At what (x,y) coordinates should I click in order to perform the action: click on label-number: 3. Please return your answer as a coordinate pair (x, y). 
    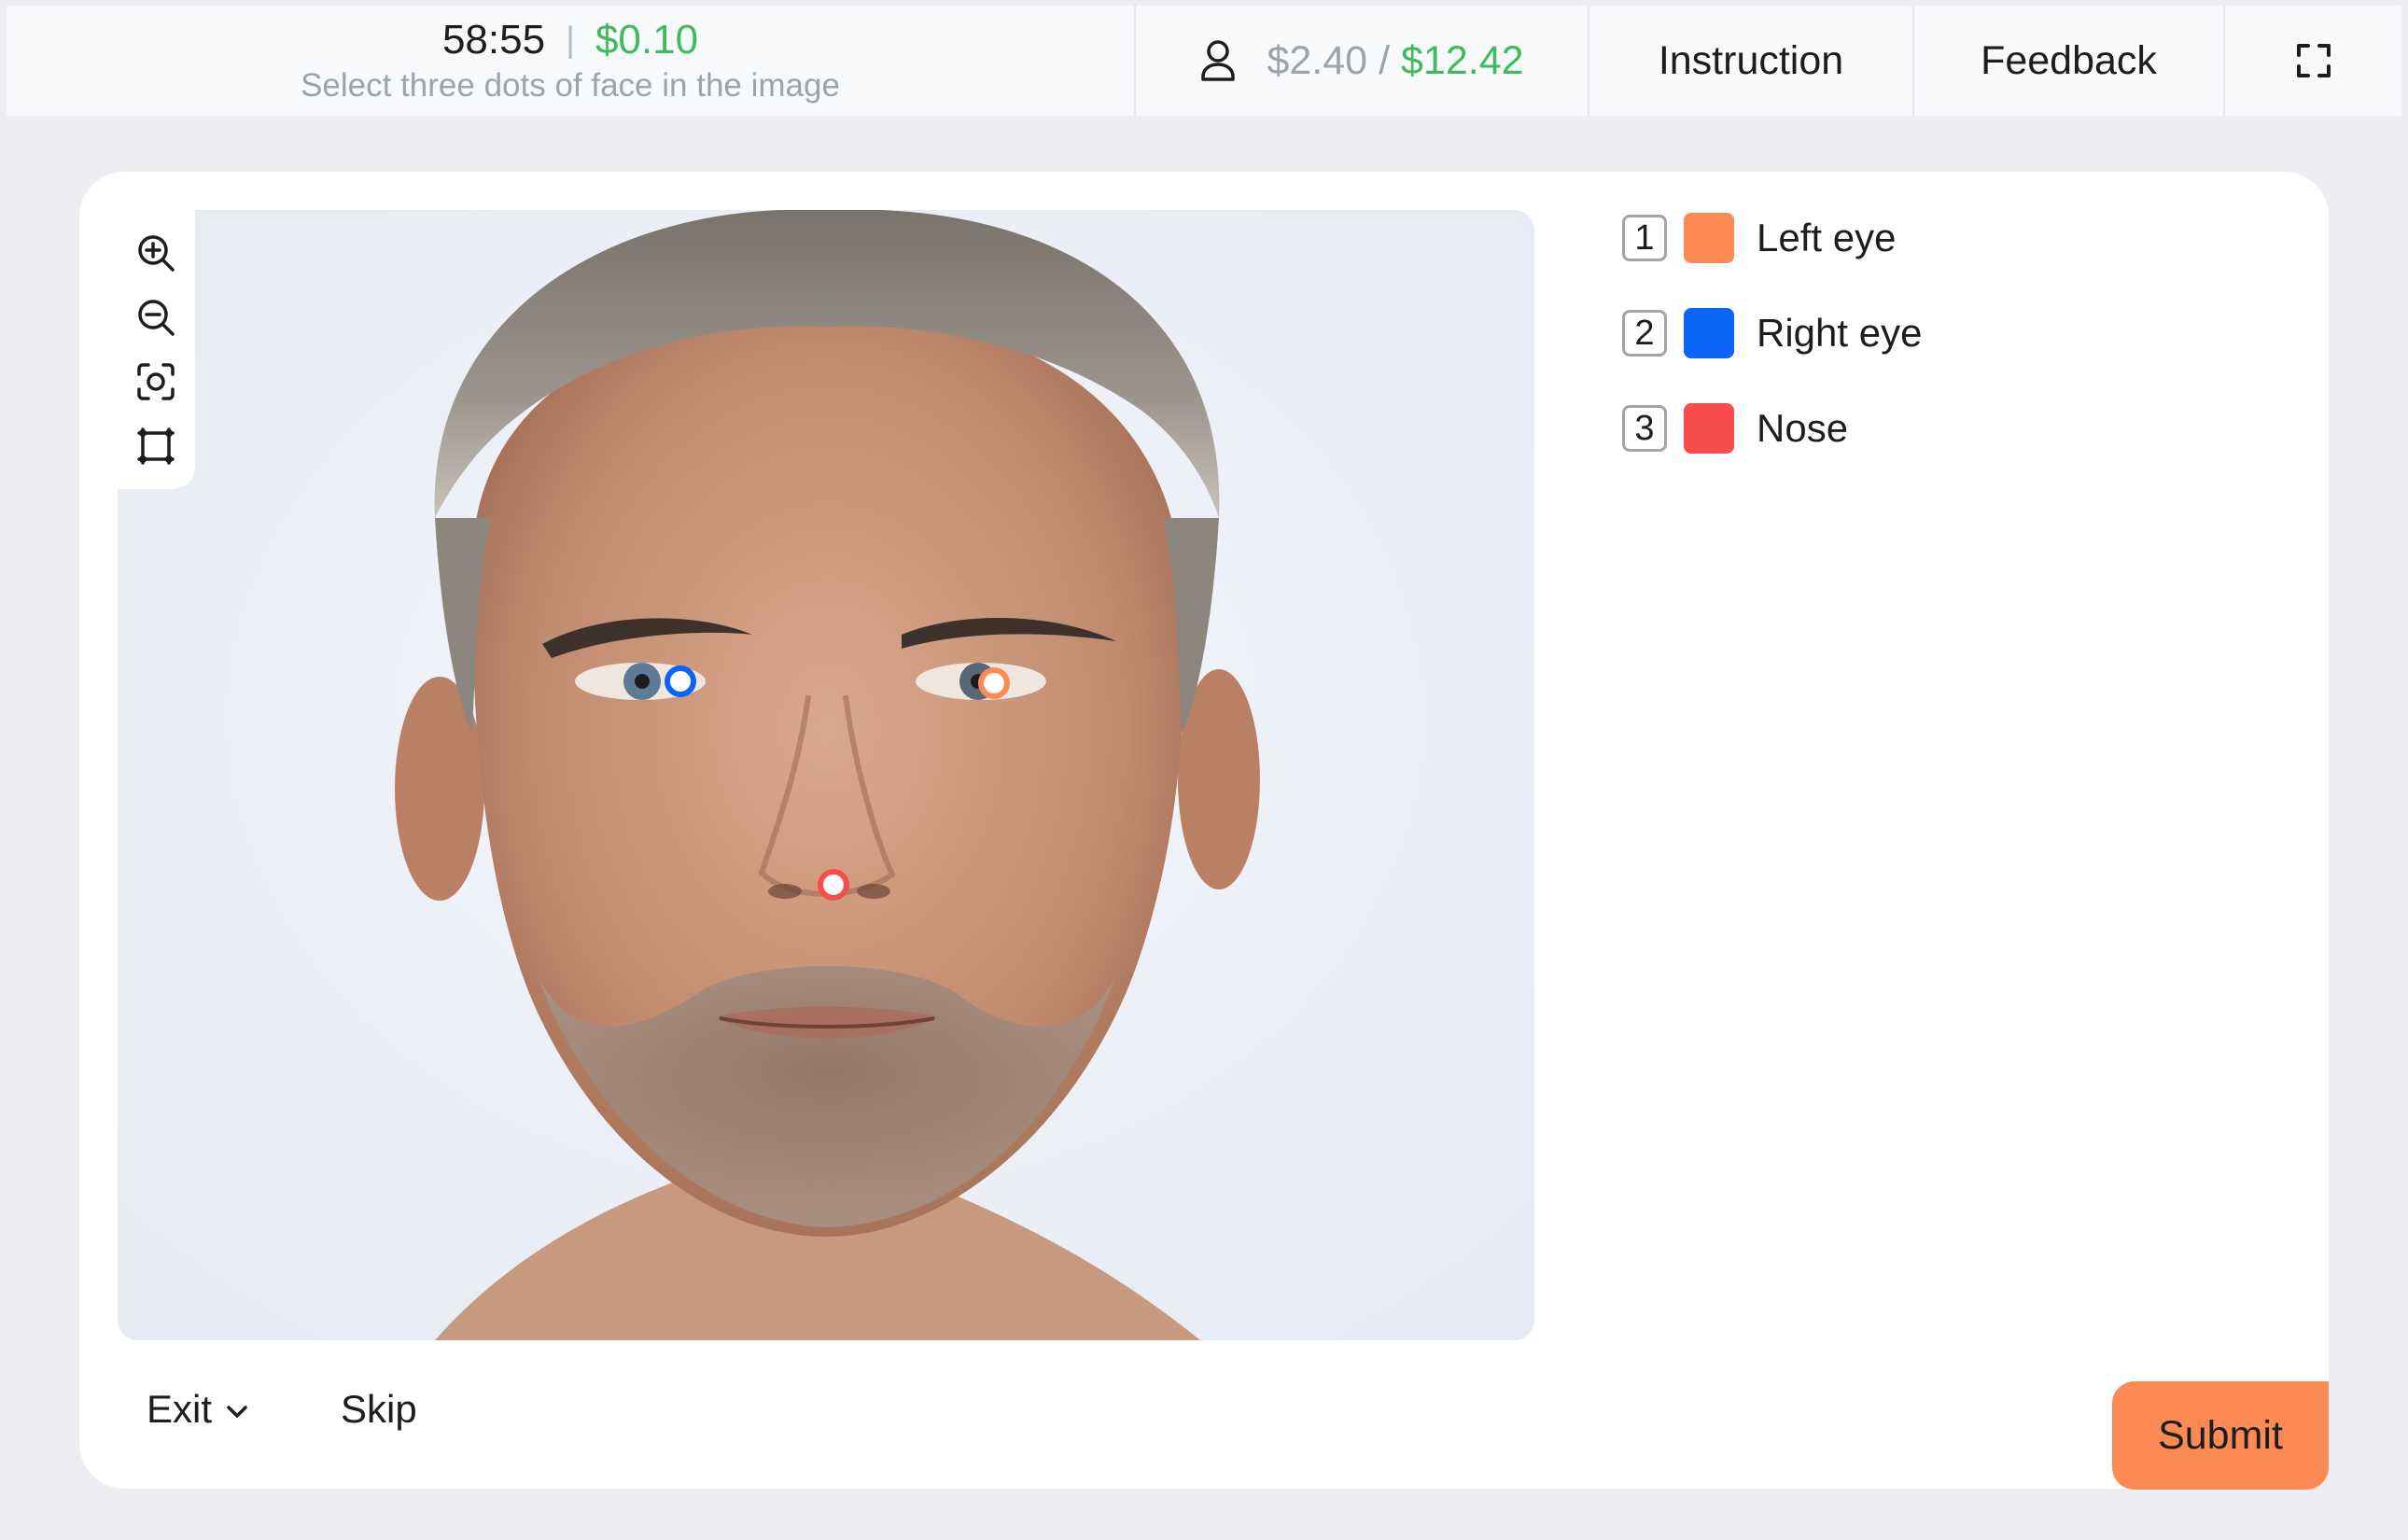
    Looking at the image, I should click on (1644, 428).